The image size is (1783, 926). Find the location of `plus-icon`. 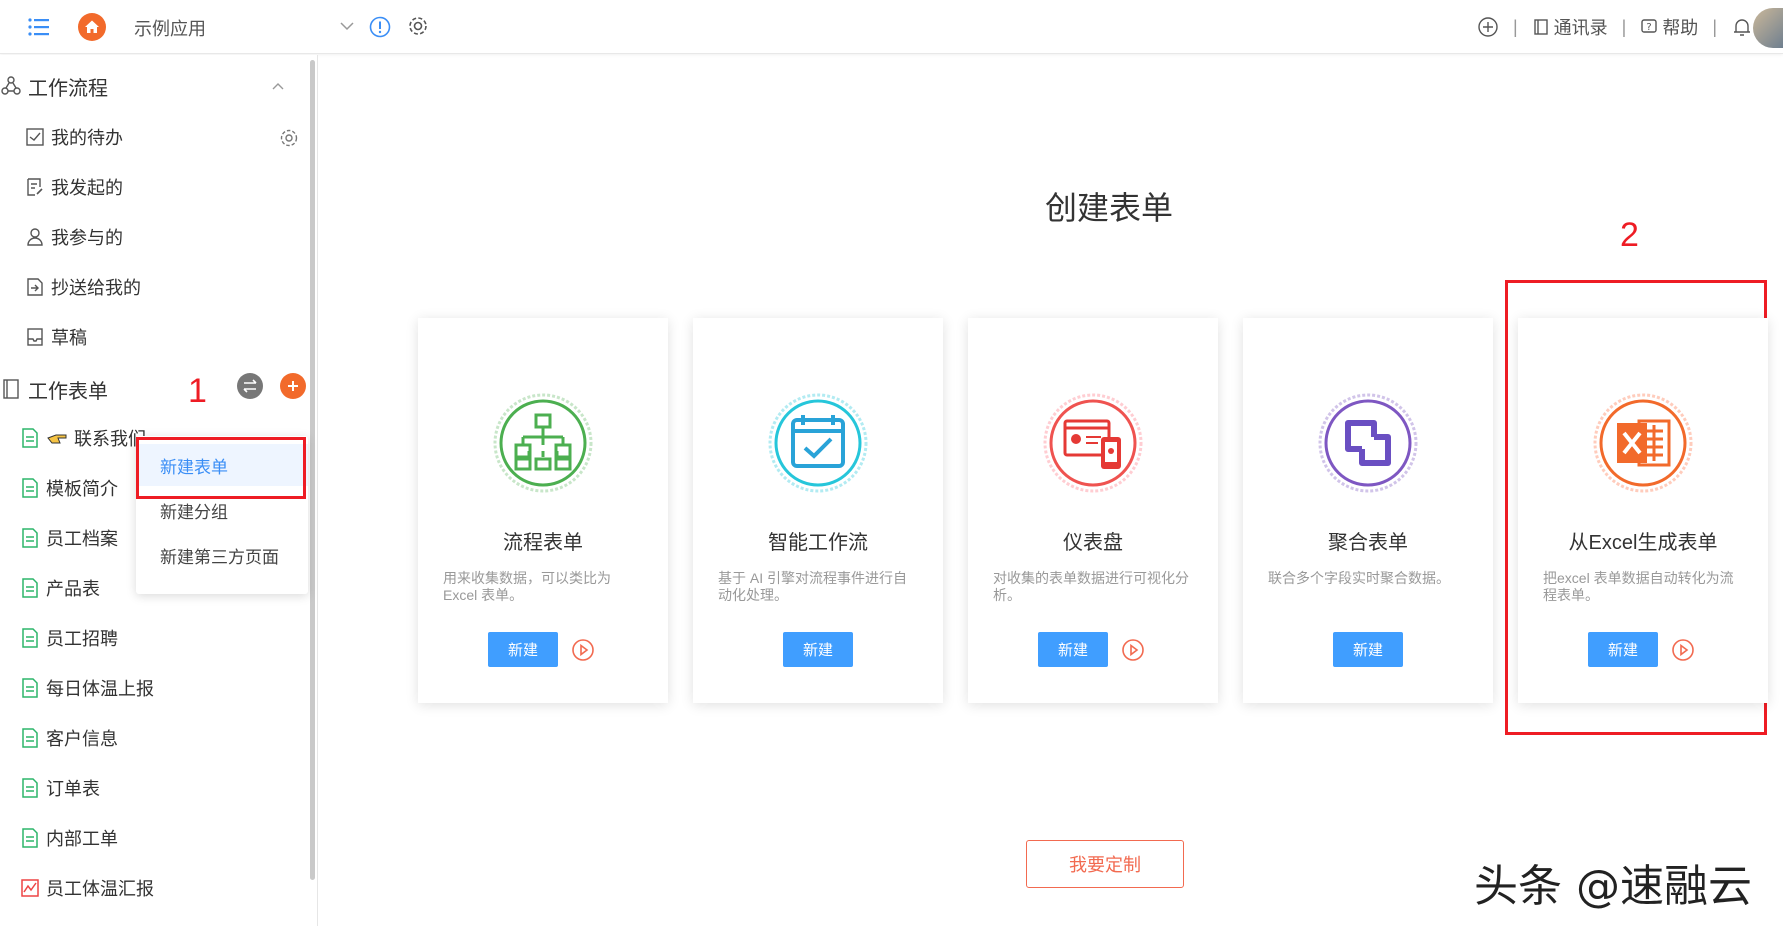

plus-icon is located at coordinates (293, 386).